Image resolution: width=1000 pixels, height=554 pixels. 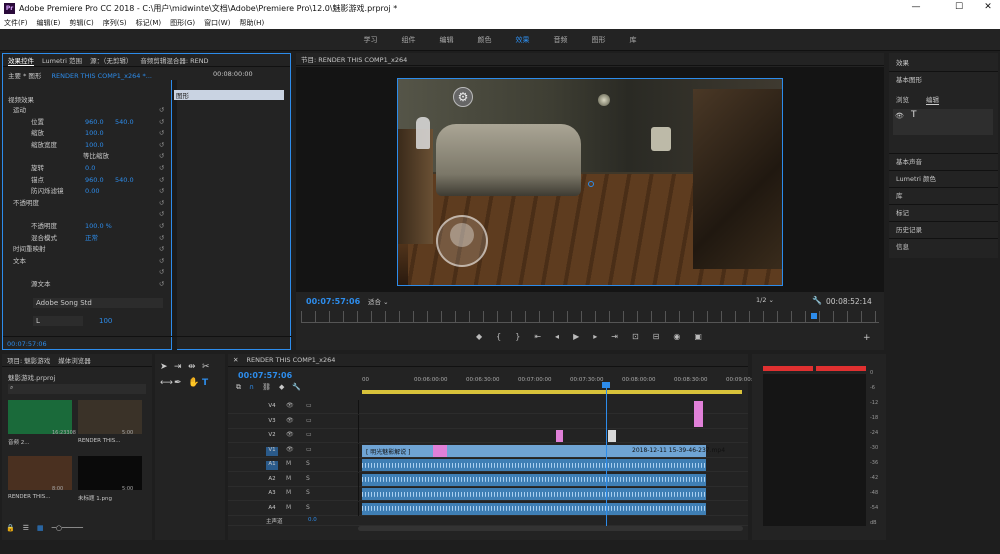 What do you see at coordinates (86, 261) in the screenshot?
I see `effect-row: 文本 ↺` at bounding box center [86, 261].